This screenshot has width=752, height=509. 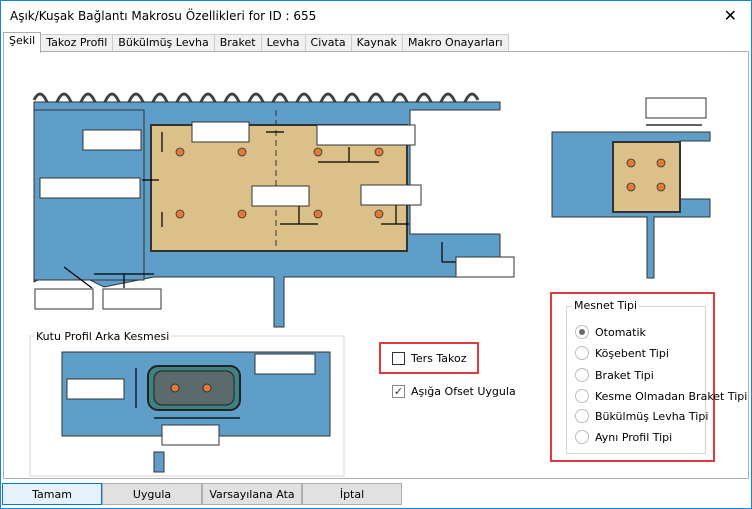 I want to click on tab-braket: Braket, so click(x=237, y=43).